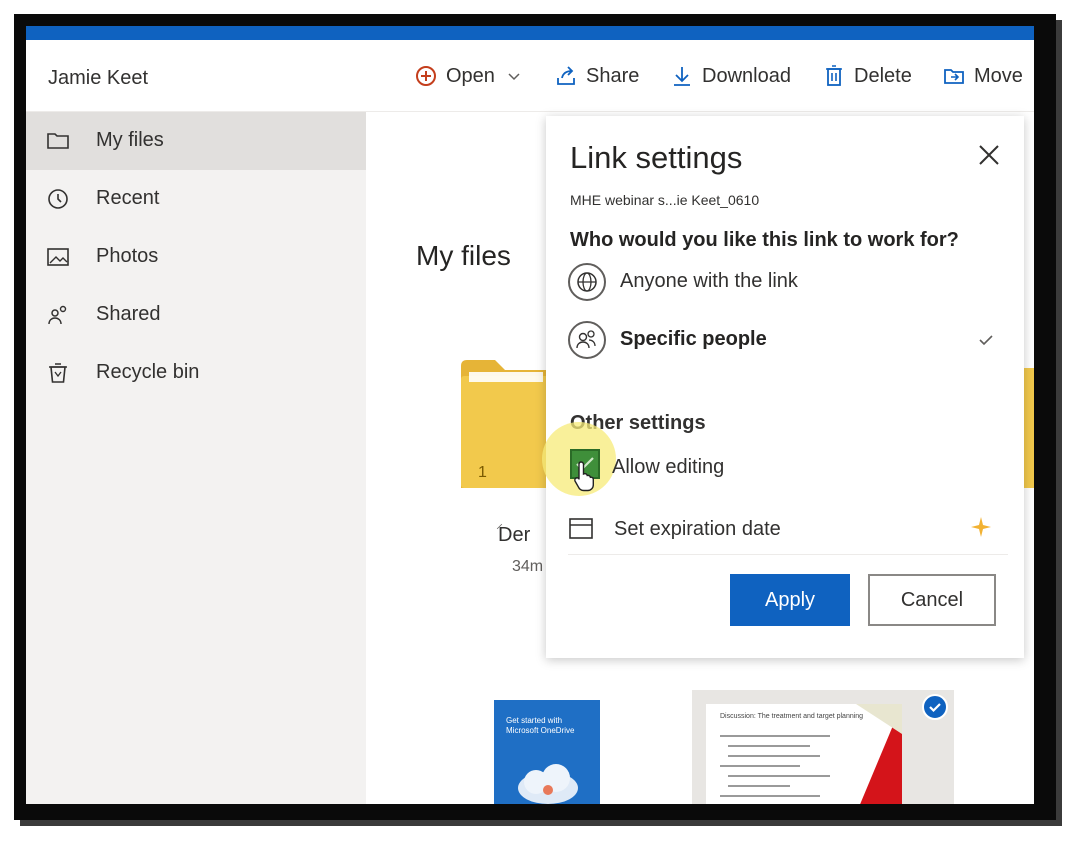 The width and height of the screenshot is (1082, 844). Describe the element at coordinates (548, 784) in the screenshot. I see `cloud-illustration` at that location.